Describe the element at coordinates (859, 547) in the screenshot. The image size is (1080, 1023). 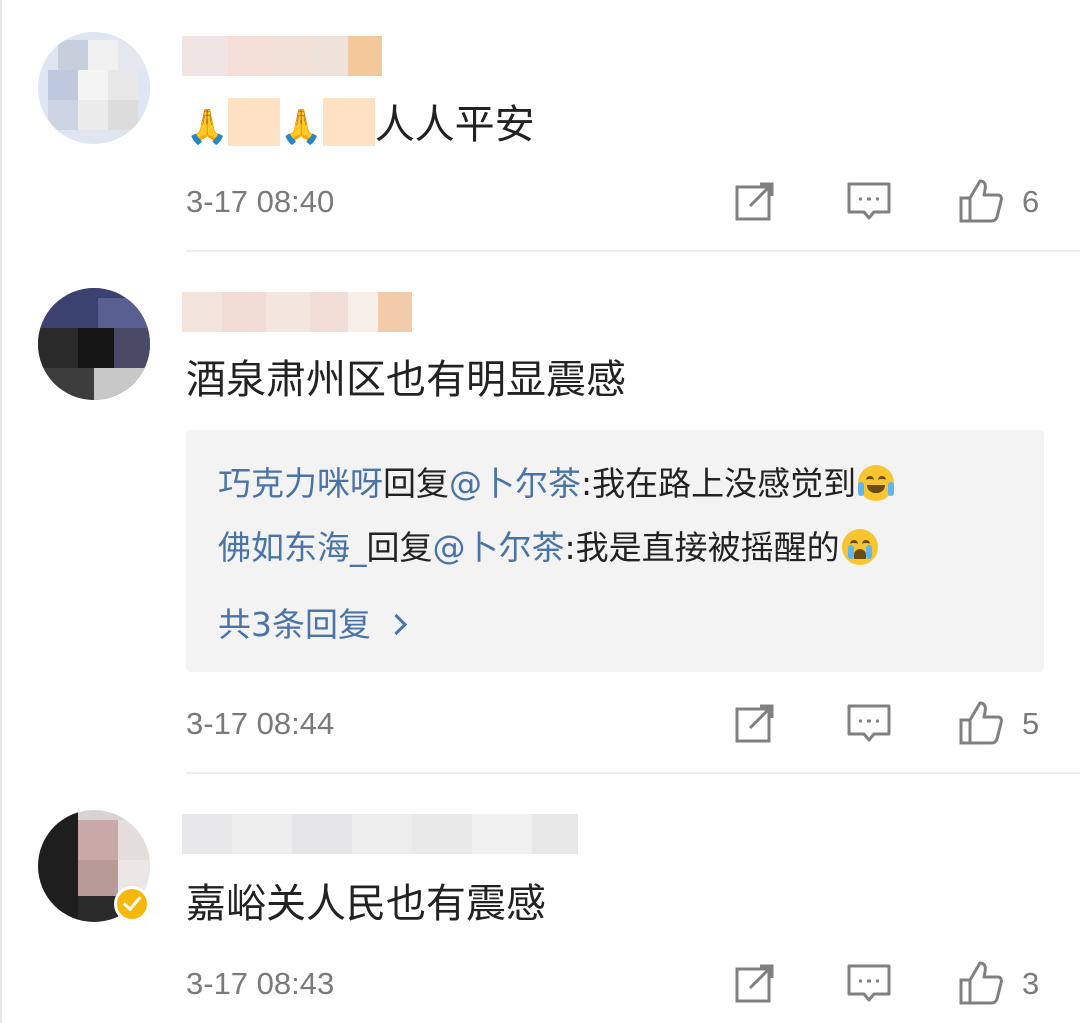
I see `crying-emoji-icon` at that location.